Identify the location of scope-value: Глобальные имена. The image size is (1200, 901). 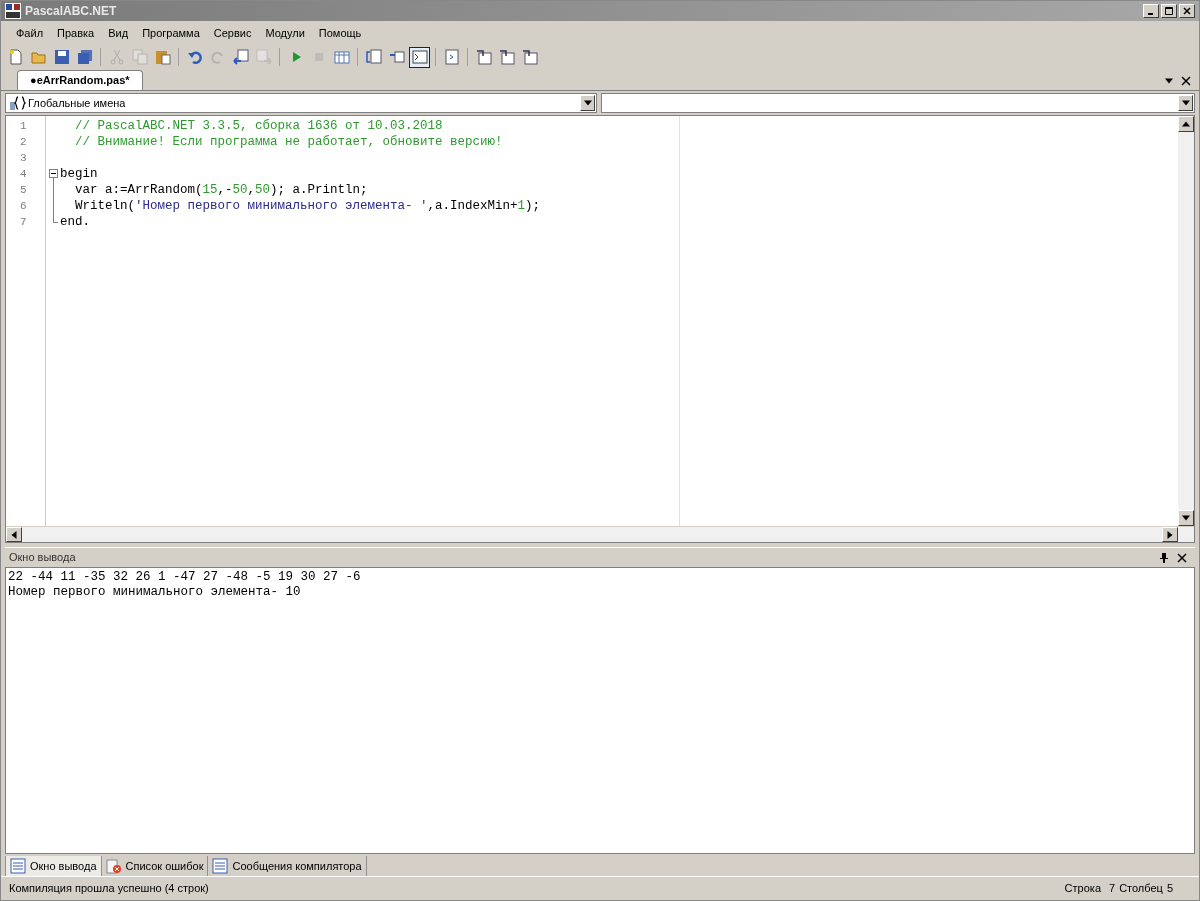
(77, 103).